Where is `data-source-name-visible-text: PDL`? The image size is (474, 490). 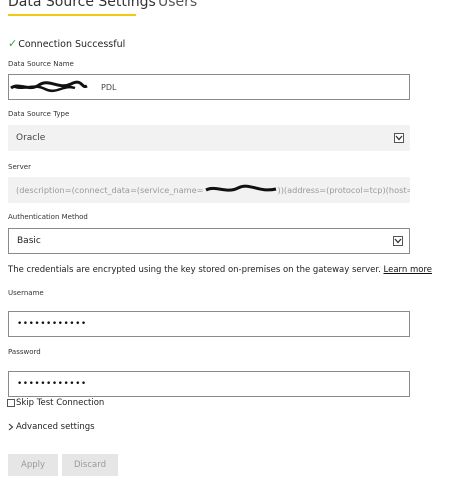
data-source-name-visible-text: PDL is located at coordinates (109, 87).